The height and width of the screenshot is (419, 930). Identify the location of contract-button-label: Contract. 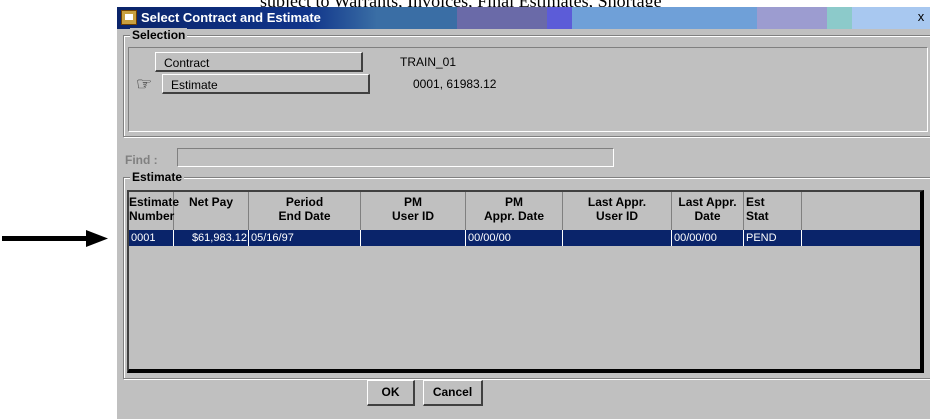
(187, 63).